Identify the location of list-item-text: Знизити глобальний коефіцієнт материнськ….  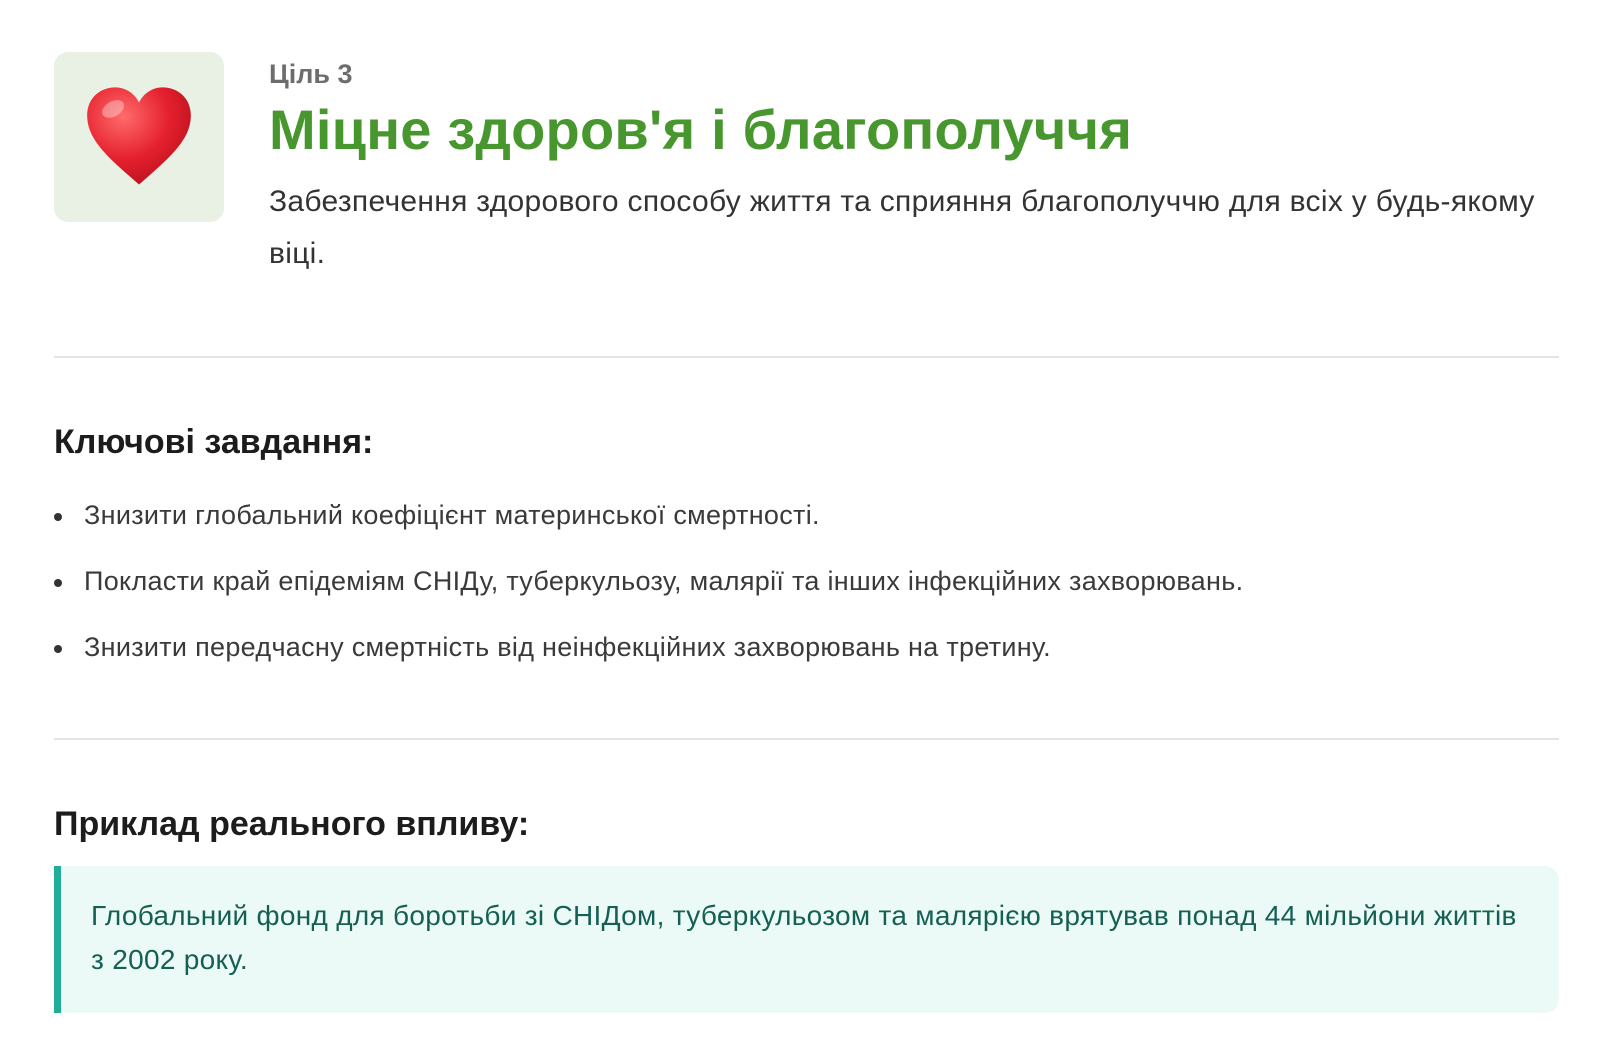
(452, 515).